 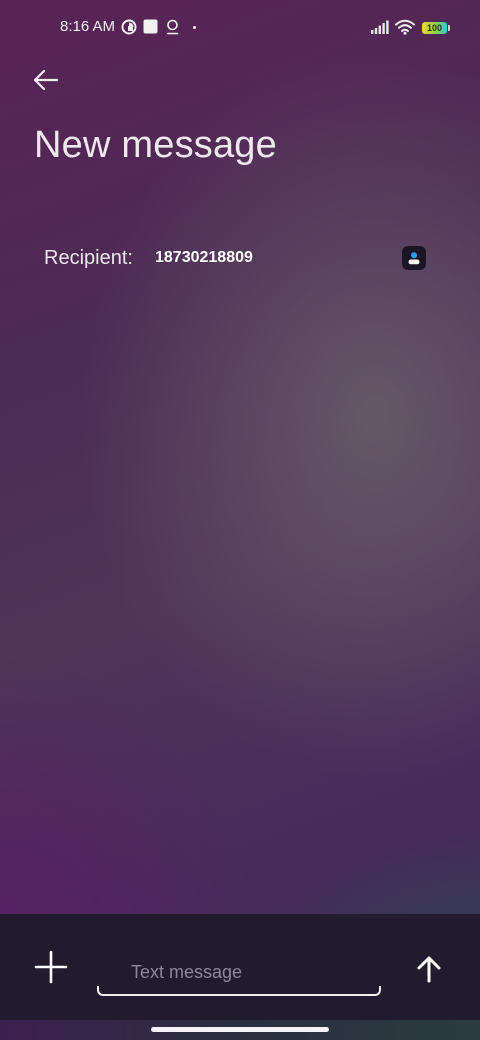 I want to click on data-saver-icon, so click(x=129, y=29).